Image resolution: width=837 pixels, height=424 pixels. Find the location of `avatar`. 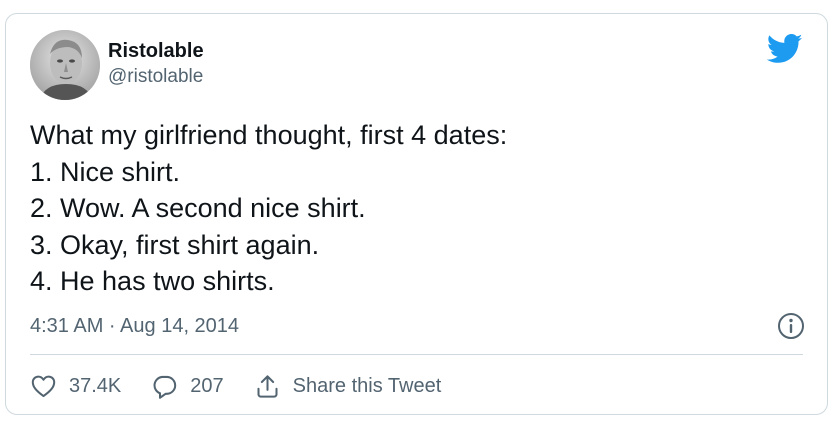

avatar is located at coordinates (65, 65).